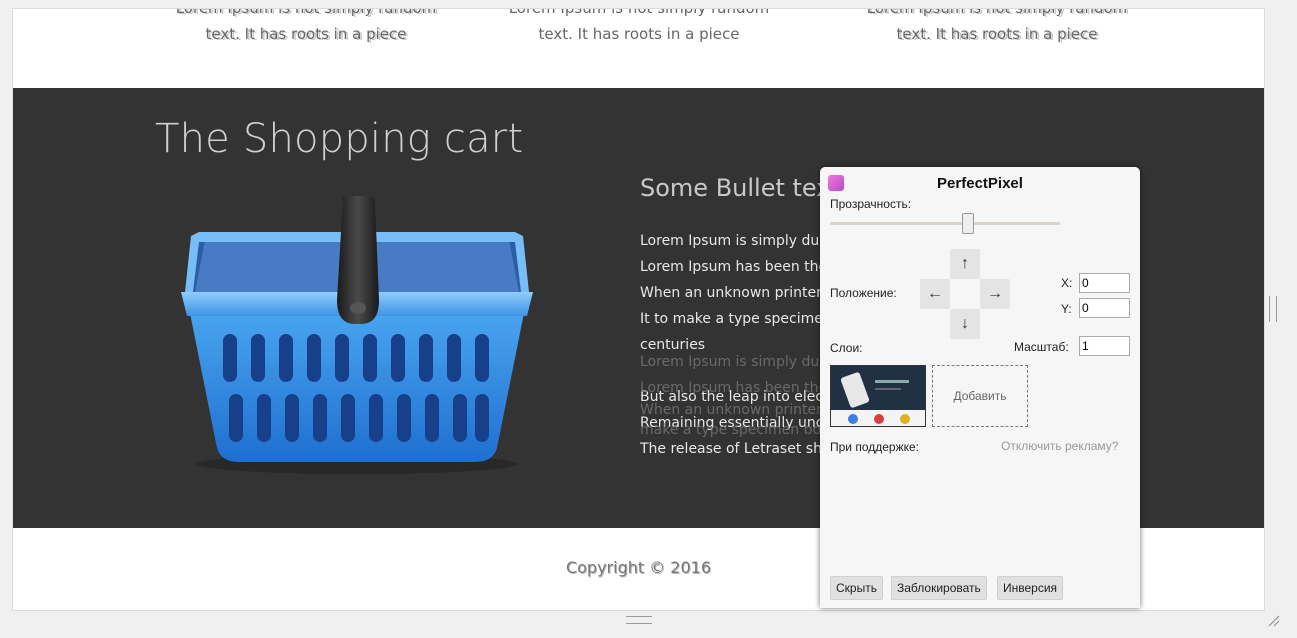  What do you see at coordinates (1067, 283) in the screenshot?
I see `x-label: X:` at bounding box center [1067, 283].